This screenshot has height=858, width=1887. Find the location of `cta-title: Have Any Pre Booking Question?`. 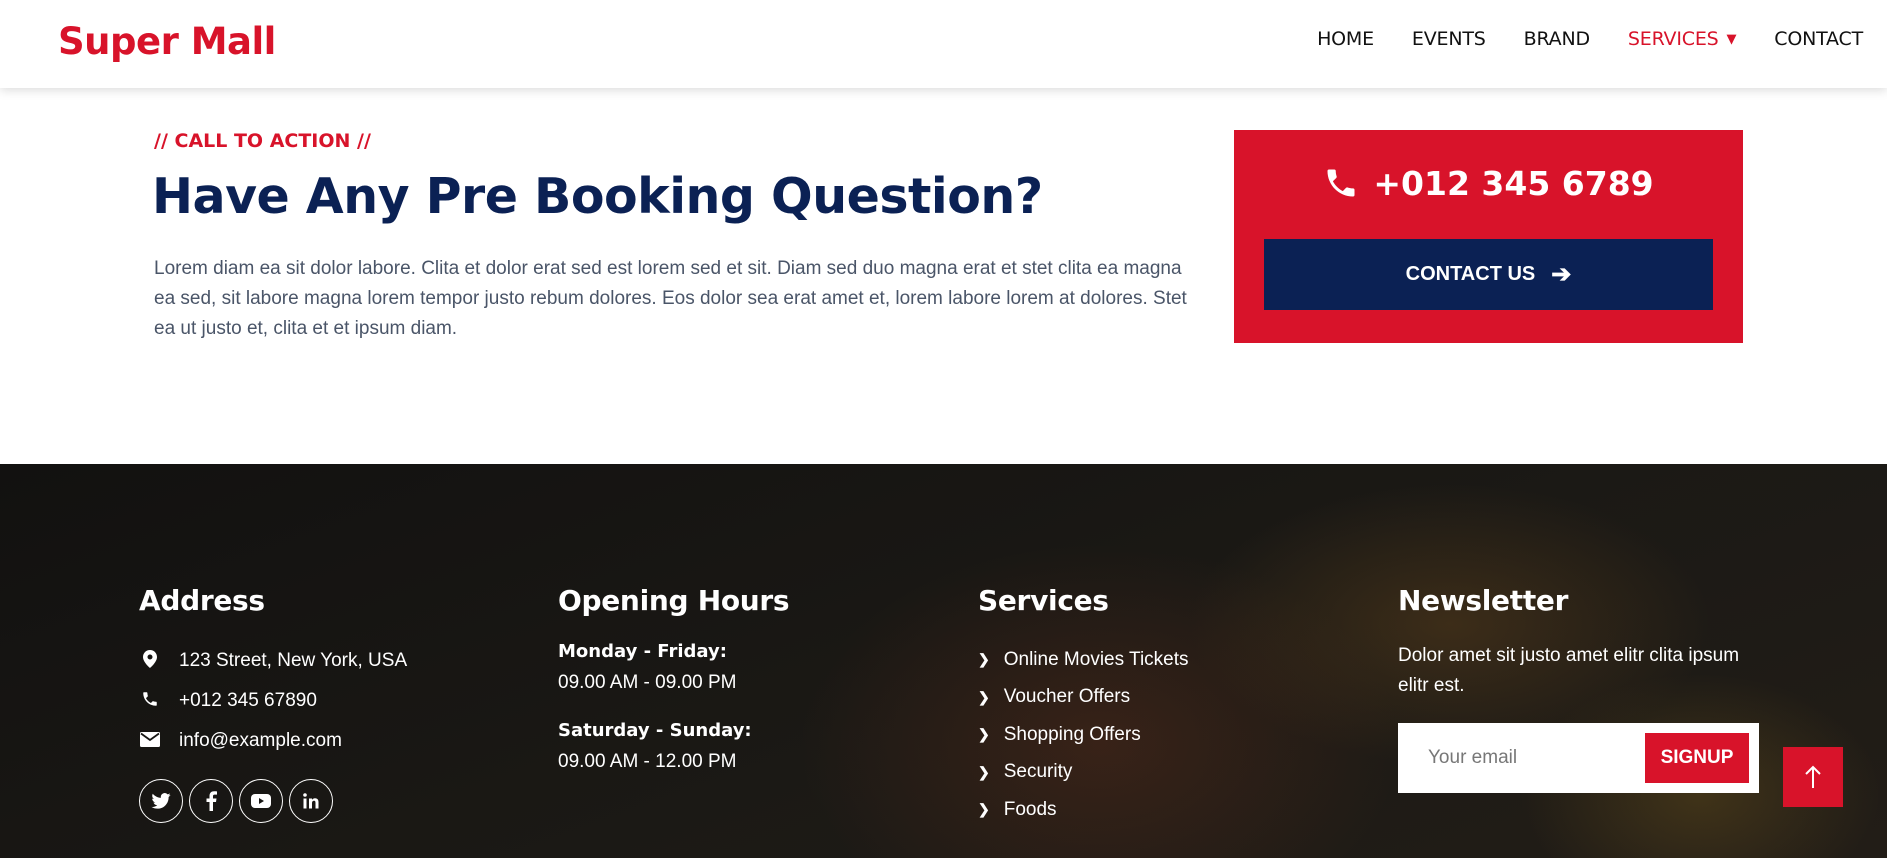

cta-title: Have Any Pre Booking Question? is located at coordinates (597, 196).